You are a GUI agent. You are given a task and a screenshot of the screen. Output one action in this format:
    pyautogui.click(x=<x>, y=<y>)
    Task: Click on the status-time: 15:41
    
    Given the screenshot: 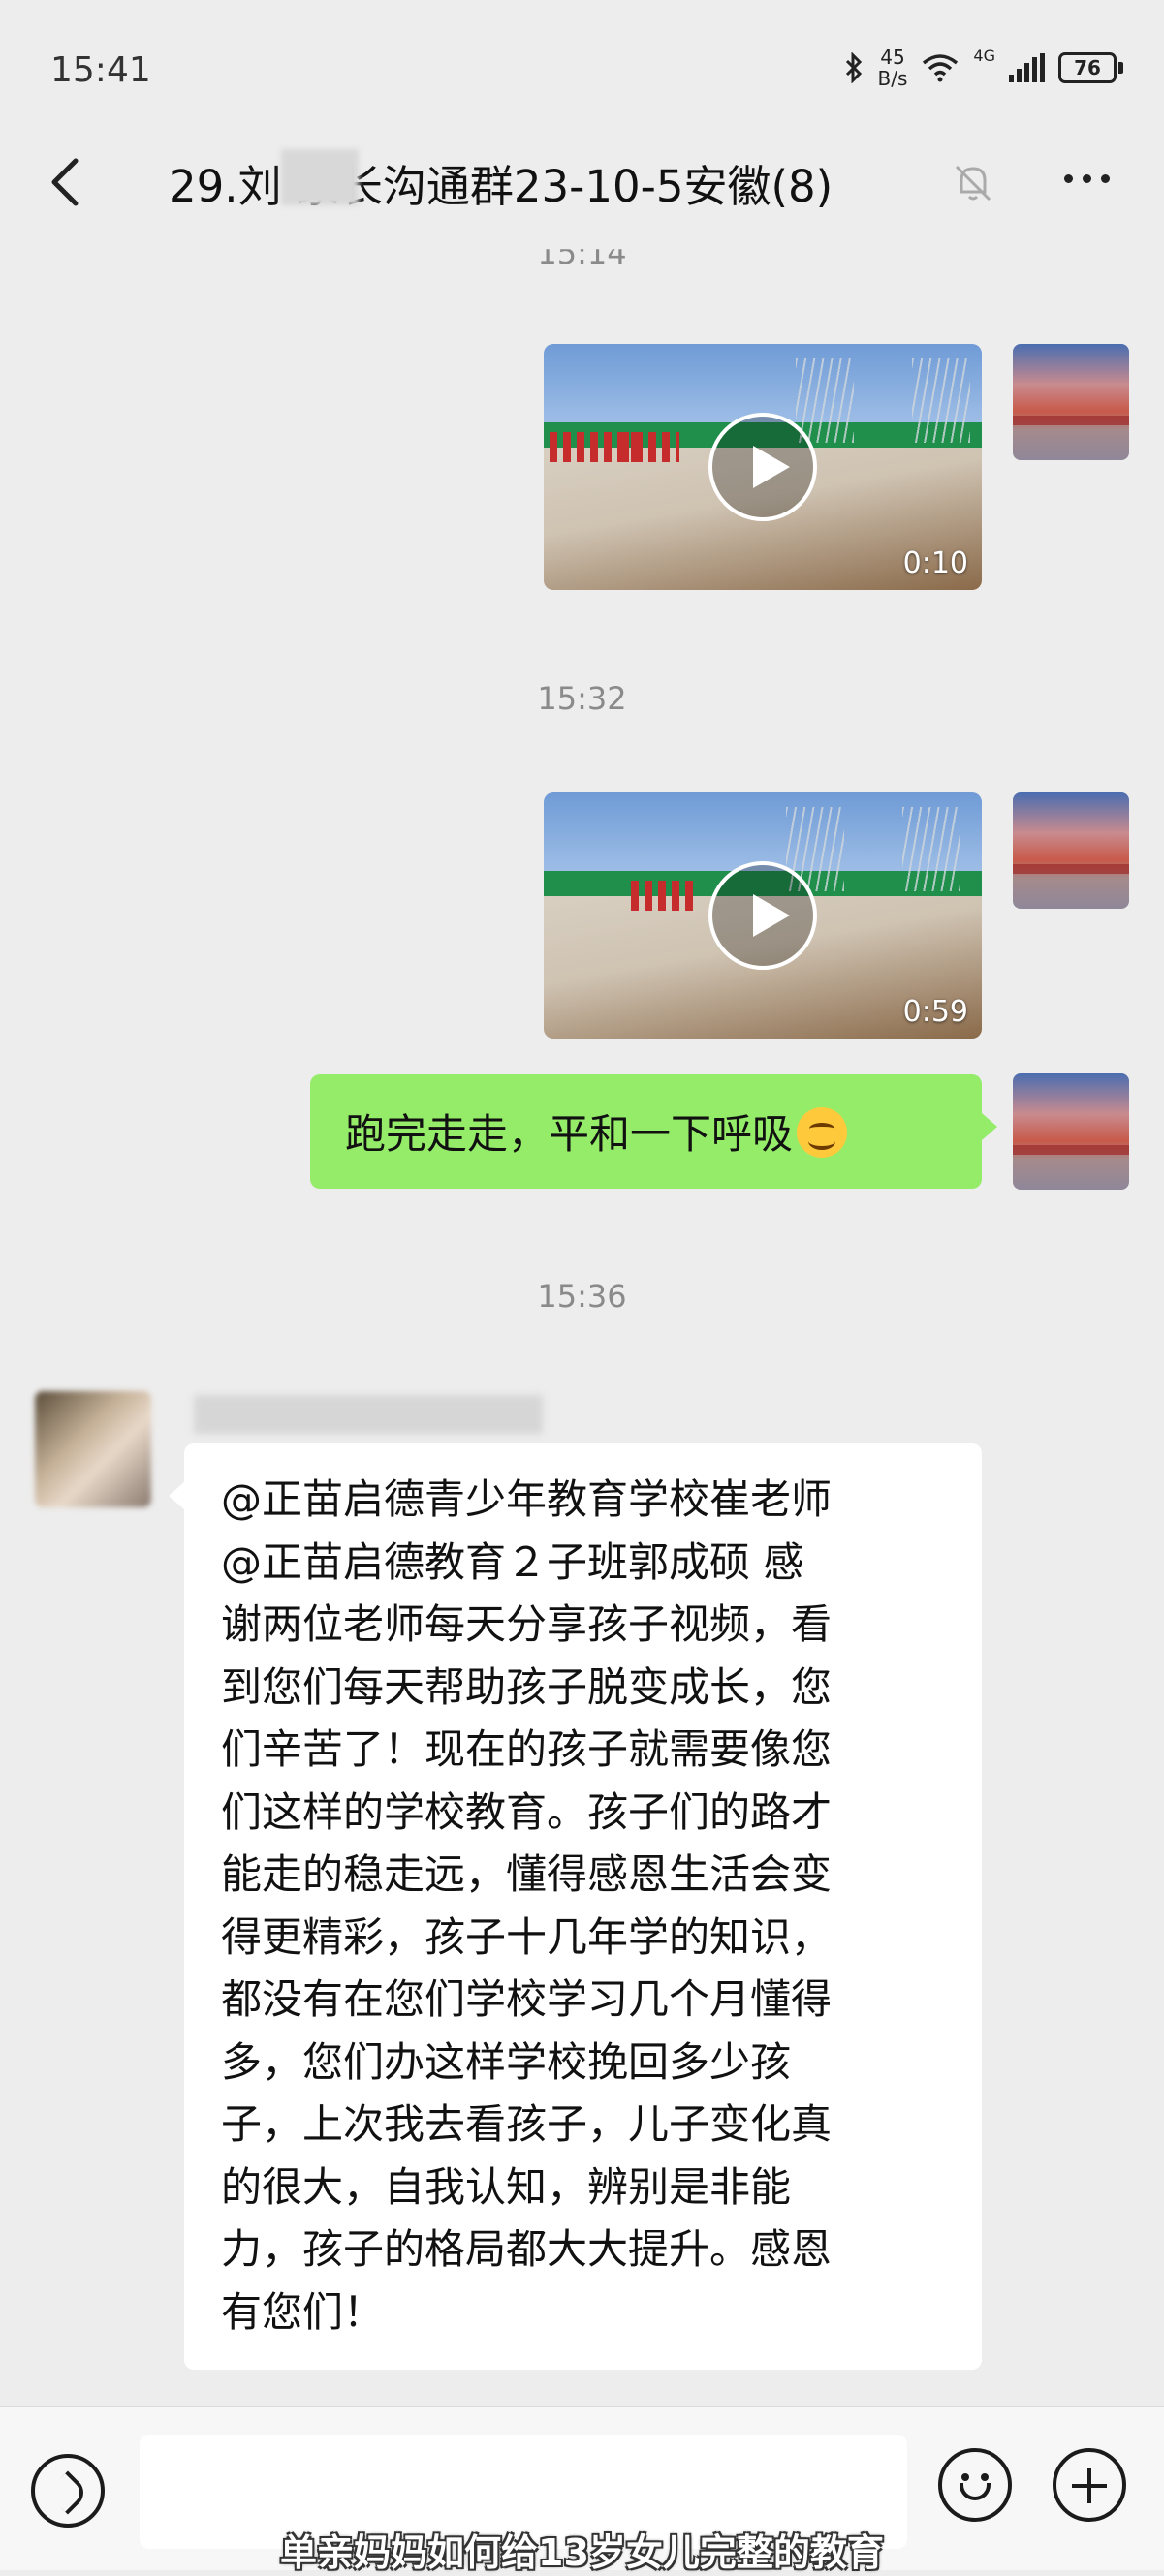 What is the action you would take?
    pyautogui.click(x=100, y=70)
    